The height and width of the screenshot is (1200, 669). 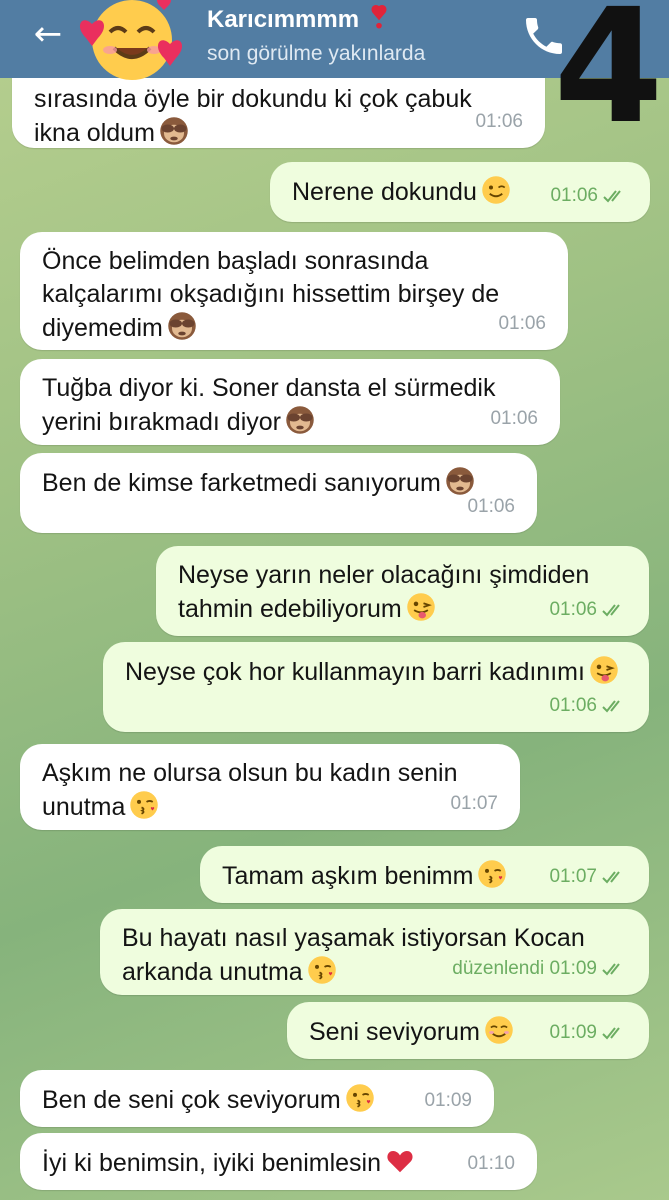 What do you see at coordinates (132, 44) in the screenshot?
I see `avatar` at bounding box center [132, 44].